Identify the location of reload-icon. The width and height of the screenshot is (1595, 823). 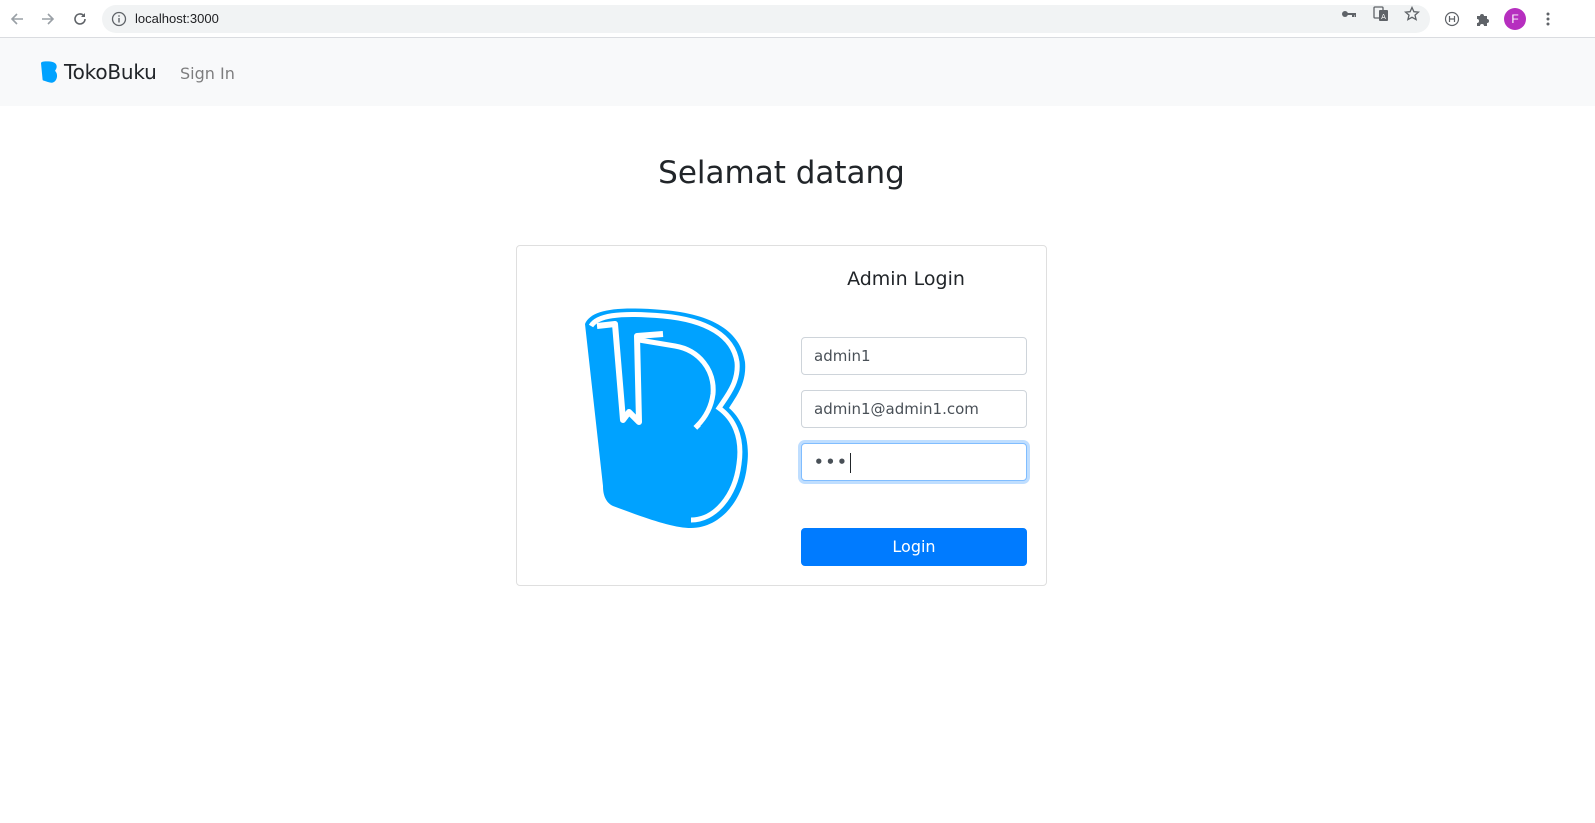
(80, 19).